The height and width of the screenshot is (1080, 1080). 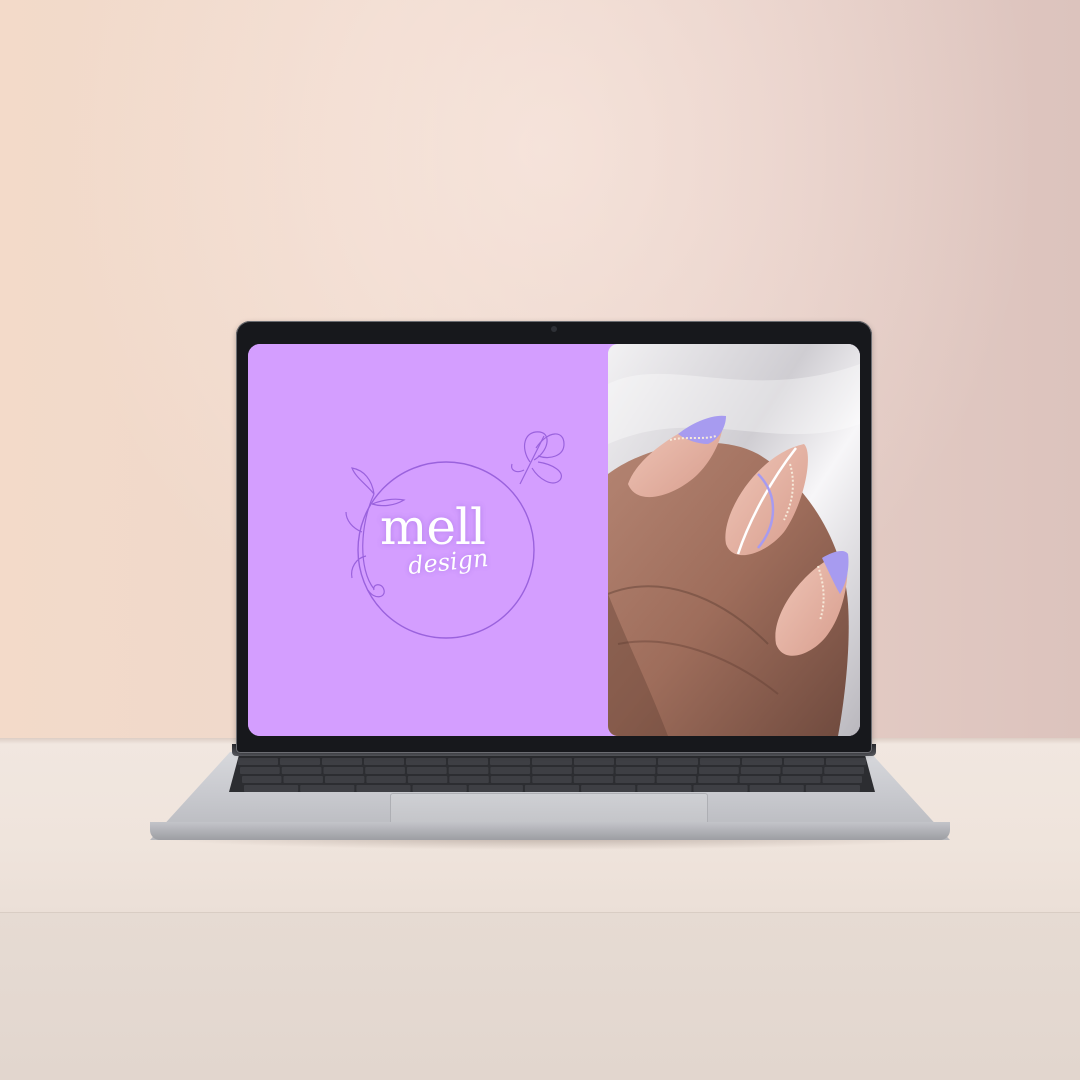 What do you see at coordinates (550, 831) in the screenshot?
I see `laptop-base-front` at bounding box center [550, 831].